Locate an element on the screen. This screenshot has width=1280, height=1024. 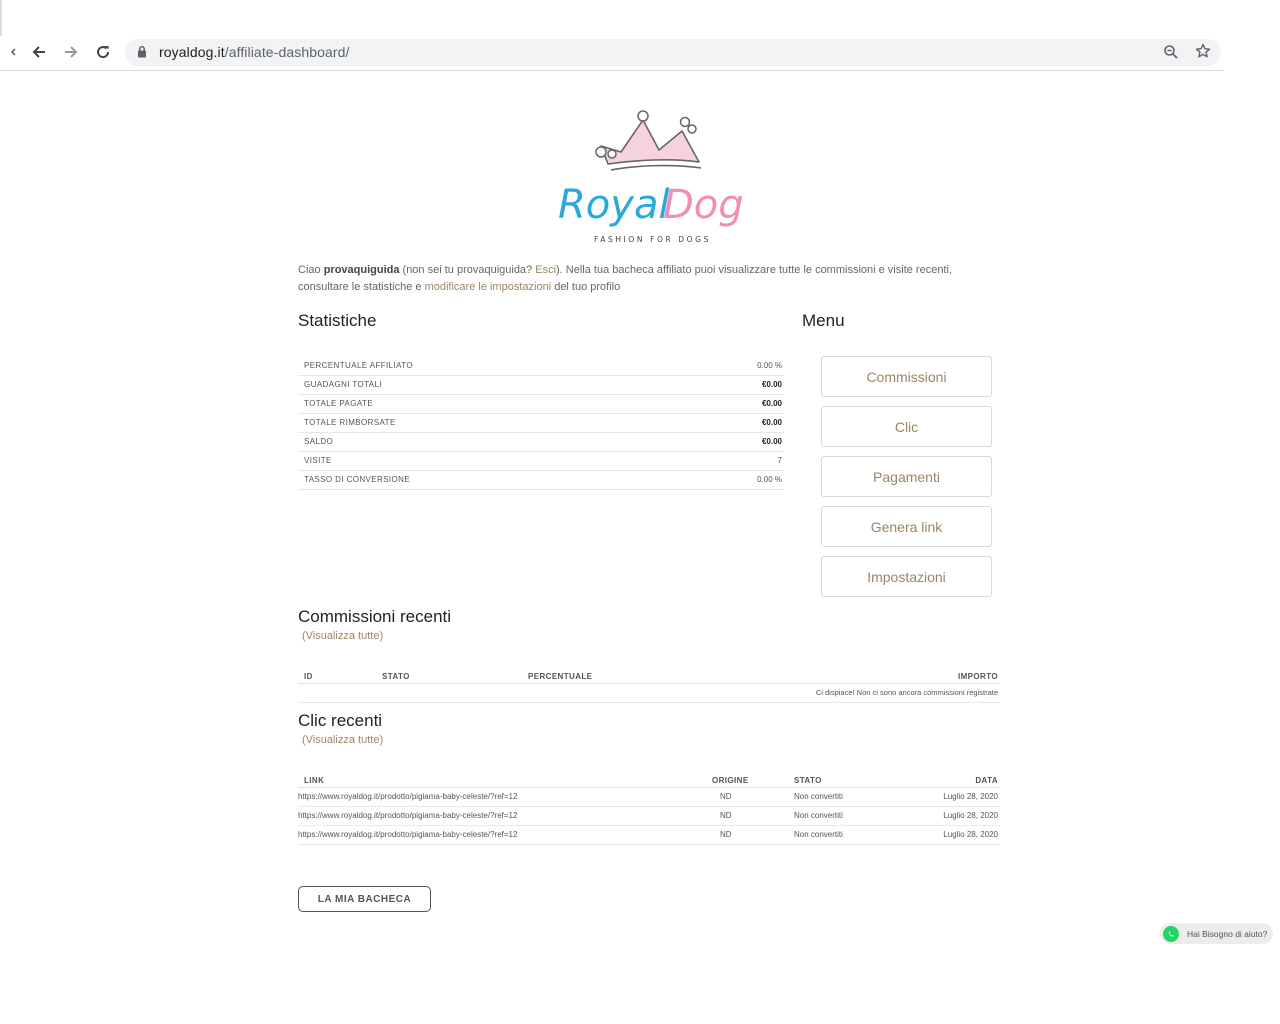
col-id: ID is located at coordinates (337, 674).